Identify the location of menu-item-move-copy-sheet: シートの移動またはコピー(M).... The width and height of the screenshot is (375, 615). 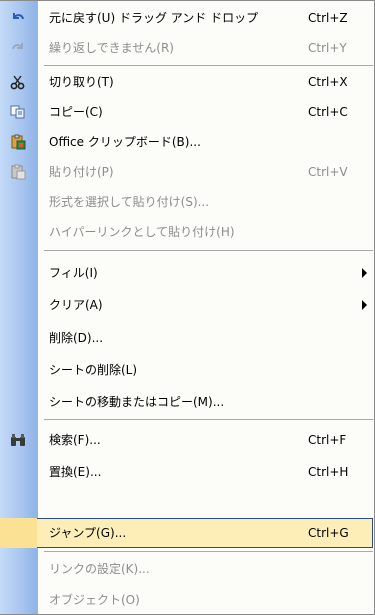
(186, 402).